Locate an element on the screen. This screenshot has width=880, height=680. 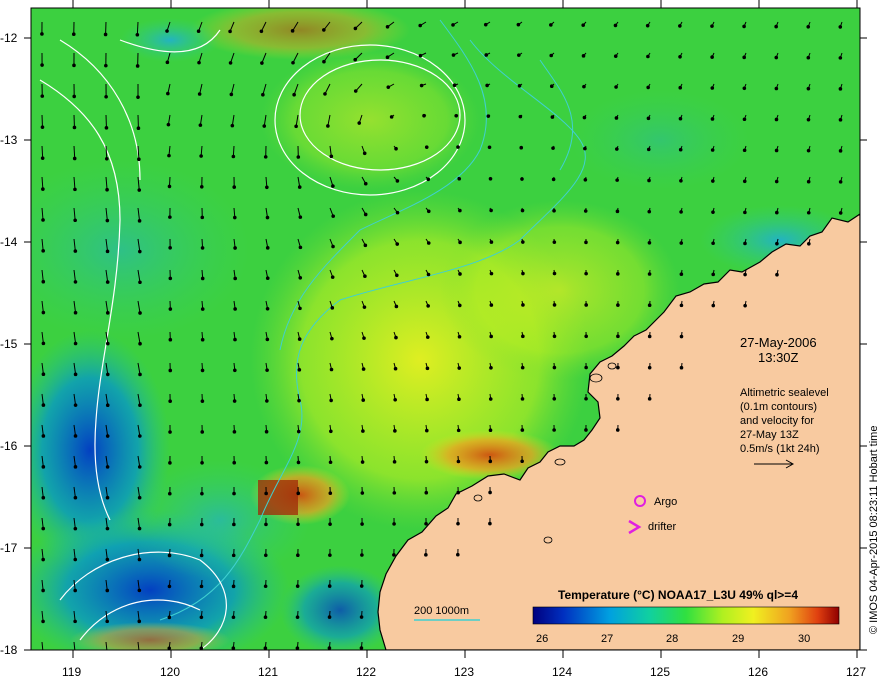
date-label: 27-May-2006 is located at coordinates (778, 342).